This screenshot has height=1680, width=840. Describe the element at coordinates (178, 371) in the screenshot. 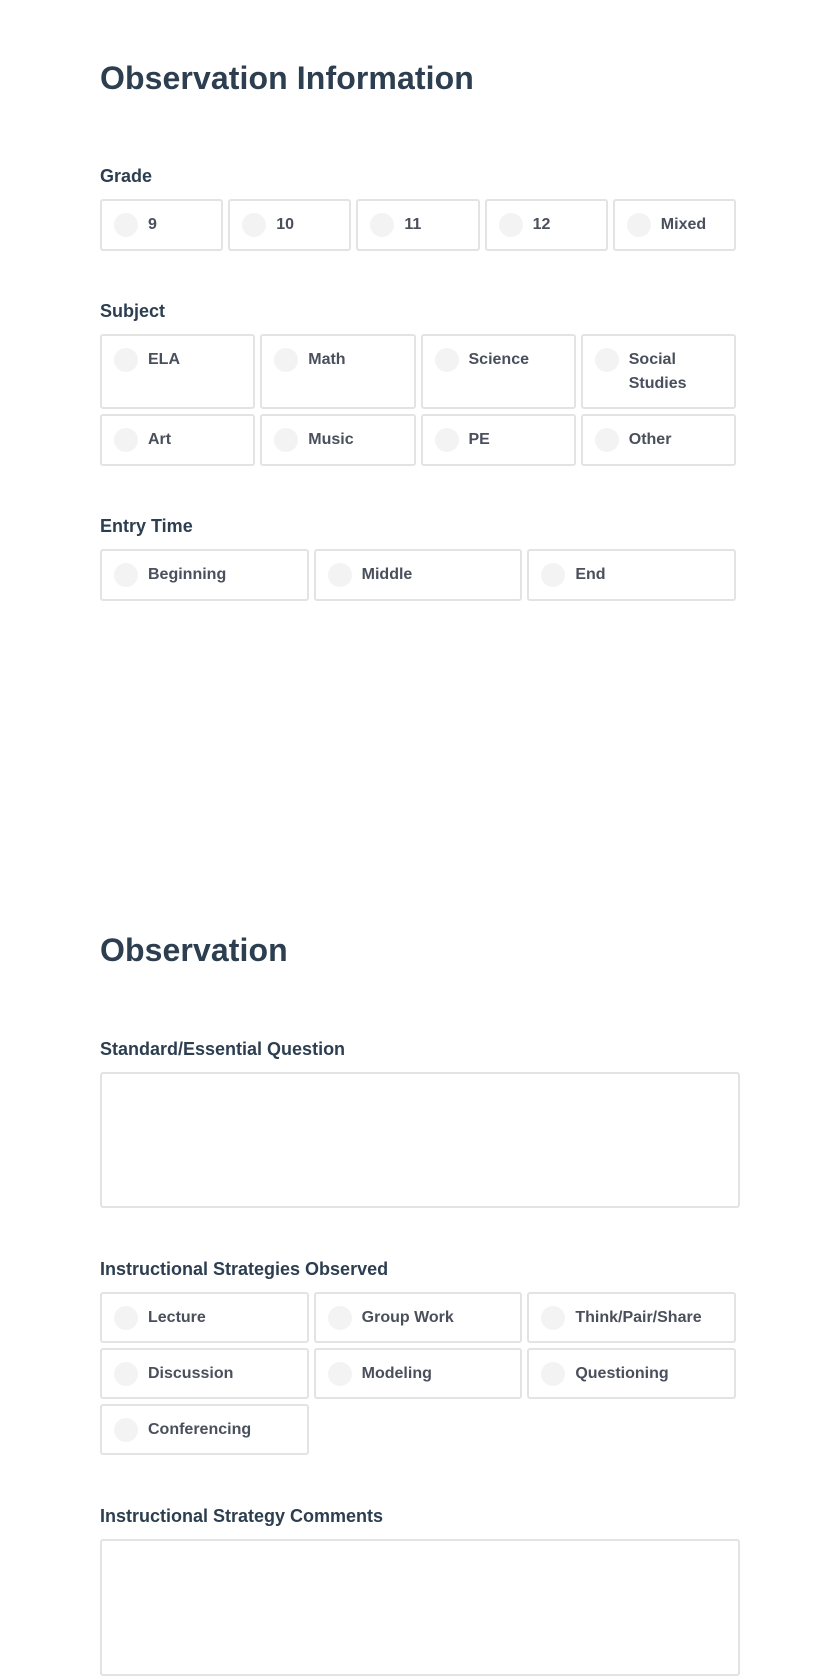

I see `subject-option-ela: ELA` at that location.